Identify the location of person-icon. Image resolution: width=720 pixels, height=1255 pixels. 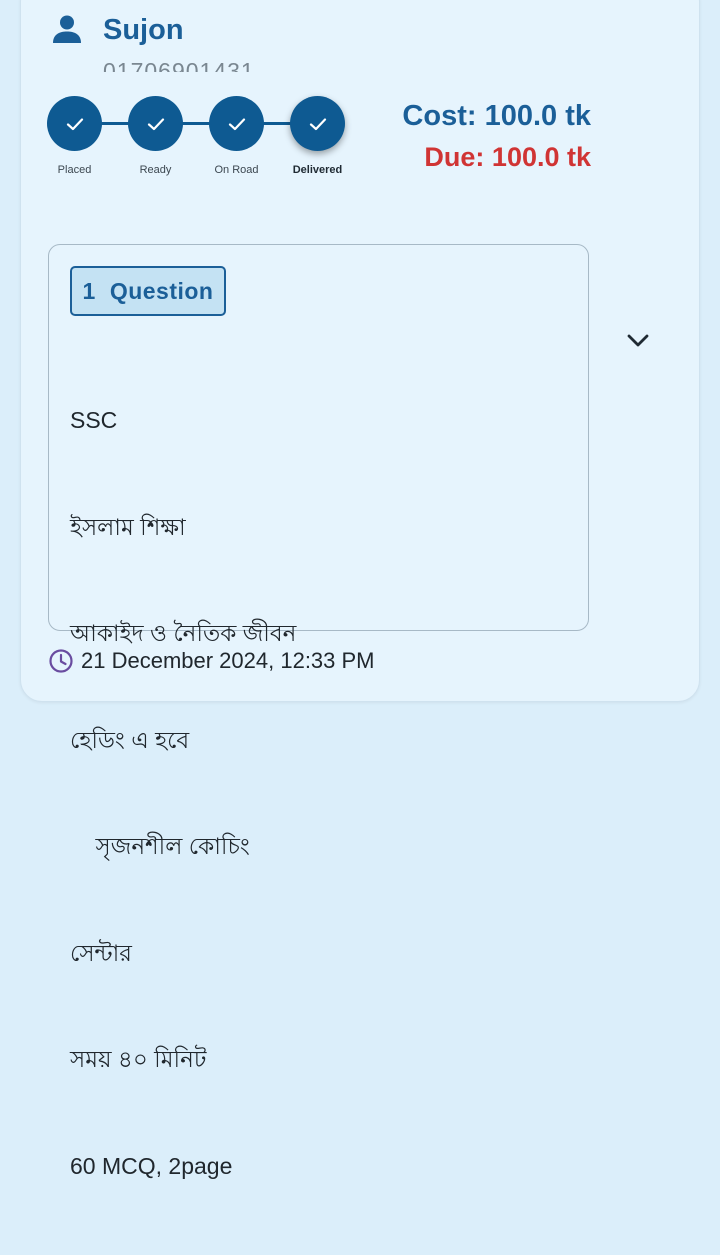
(67, 29).